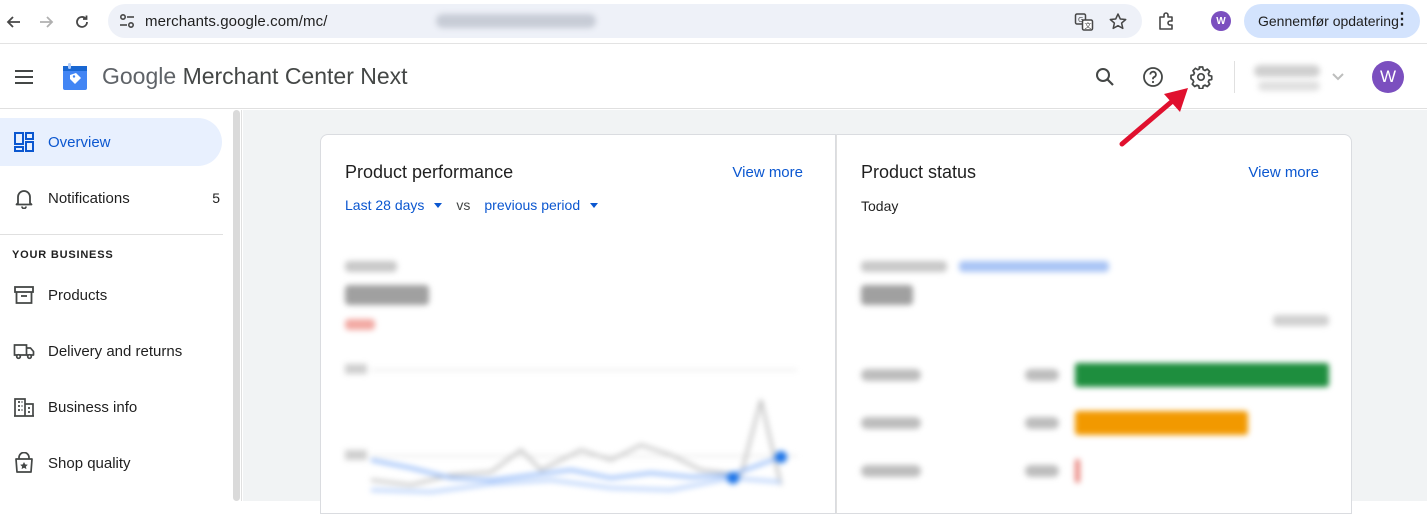 Image resolution: width=1427 pixels, height=514 pixels. What do you see at coordinates (1289, 86) in the screenshot?
I see `account-id-redacted` at bounding box center [1289, 86].